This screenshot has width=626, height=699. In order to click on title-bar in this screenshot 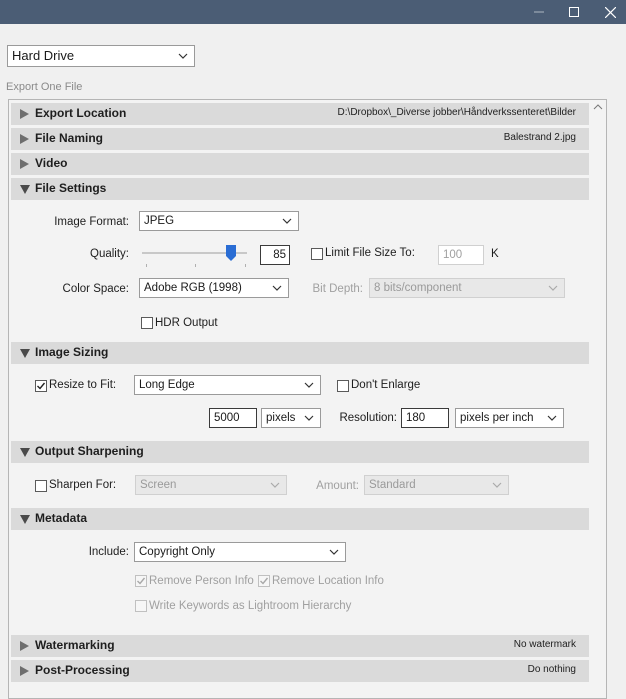, I will do `click(313, 12)`.